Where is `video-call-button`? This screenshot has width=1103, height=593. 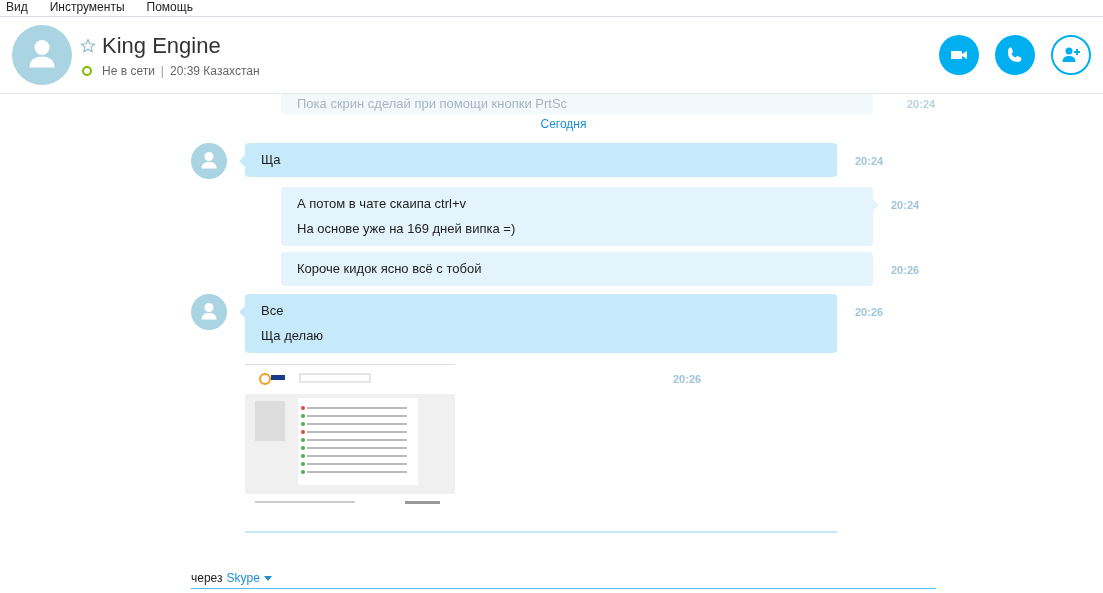 video-call-button is located at coordinates (959, 55).